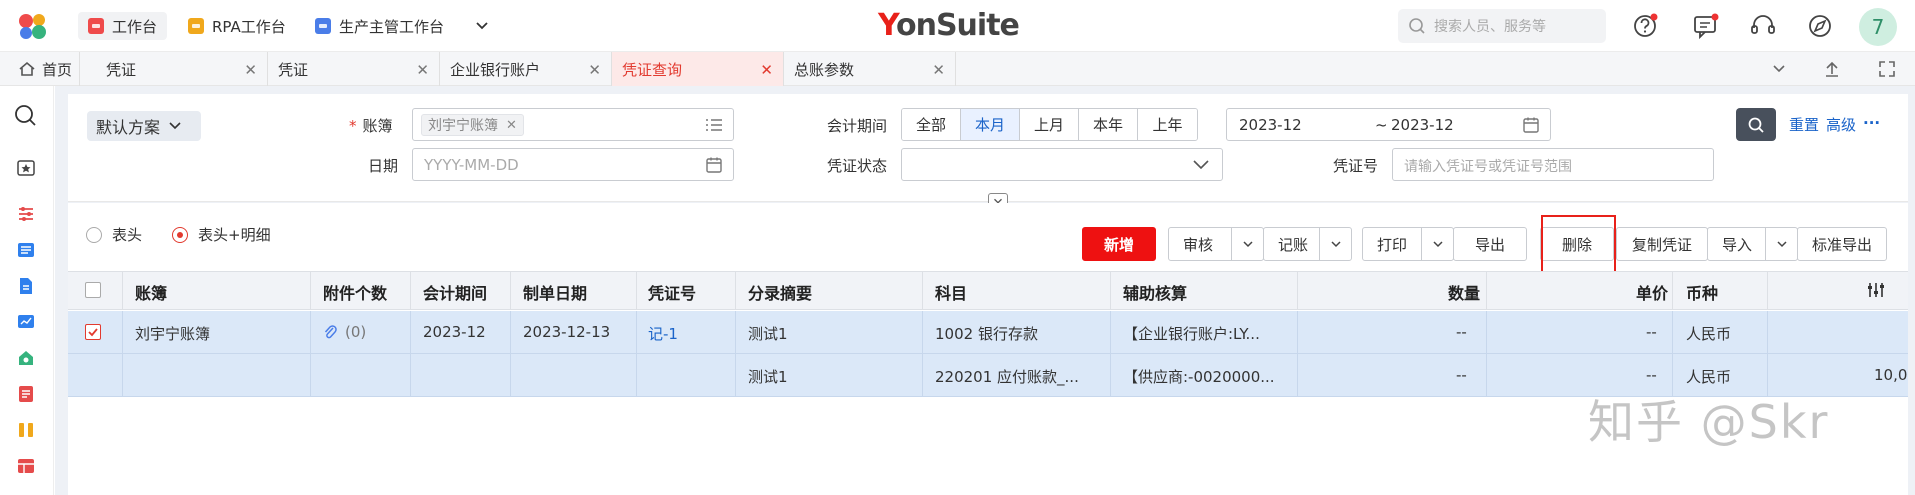 Image resolution: width=1915 pixels, height=495 pixels. I want to click on voucher-no-input: 请输入凭证号或凭证号范围, so click(1553, 164).